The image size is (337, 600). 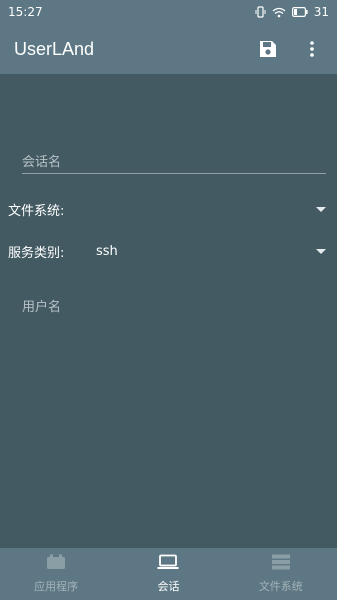 I want to click on service-type-value: ssh, so click(x=107, y=251).